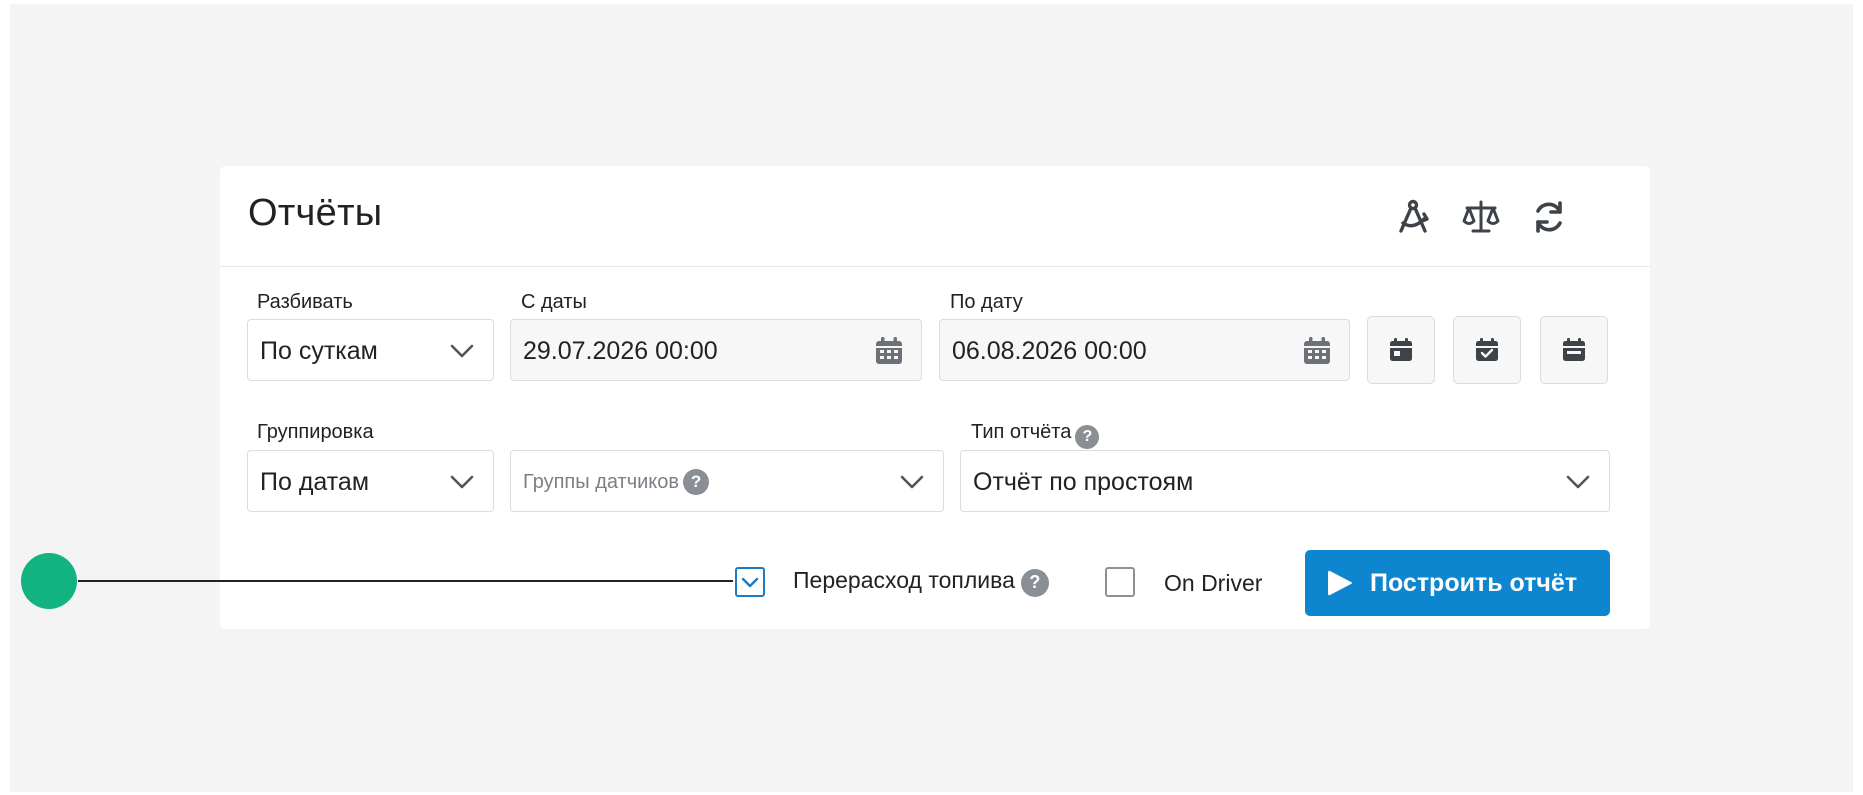 The width and height of the screenshot is (1863, 795). What do you see at coordinates (315, 432) in the screenshot?
I see `grouping-label: Группировка` at bounding box center [315, 432].